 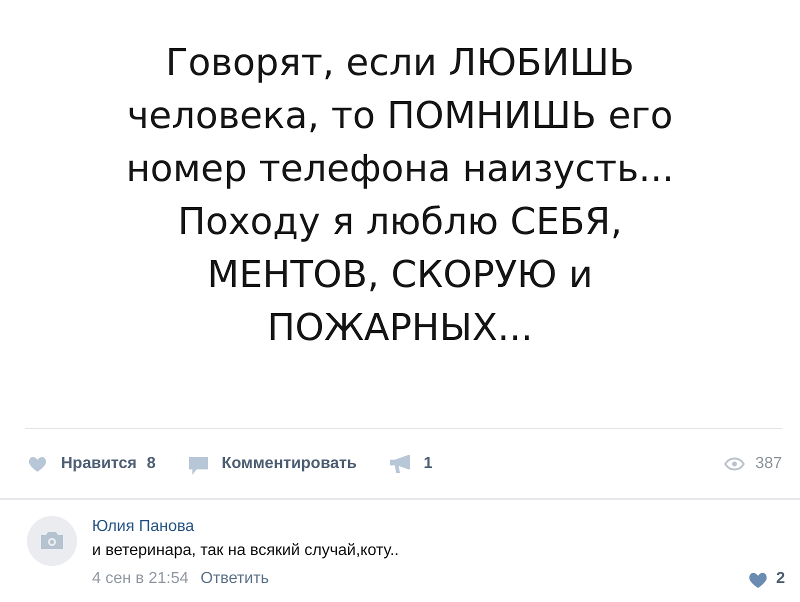 I want to click on comment-like-button: 2, so click(x=766, y=579).